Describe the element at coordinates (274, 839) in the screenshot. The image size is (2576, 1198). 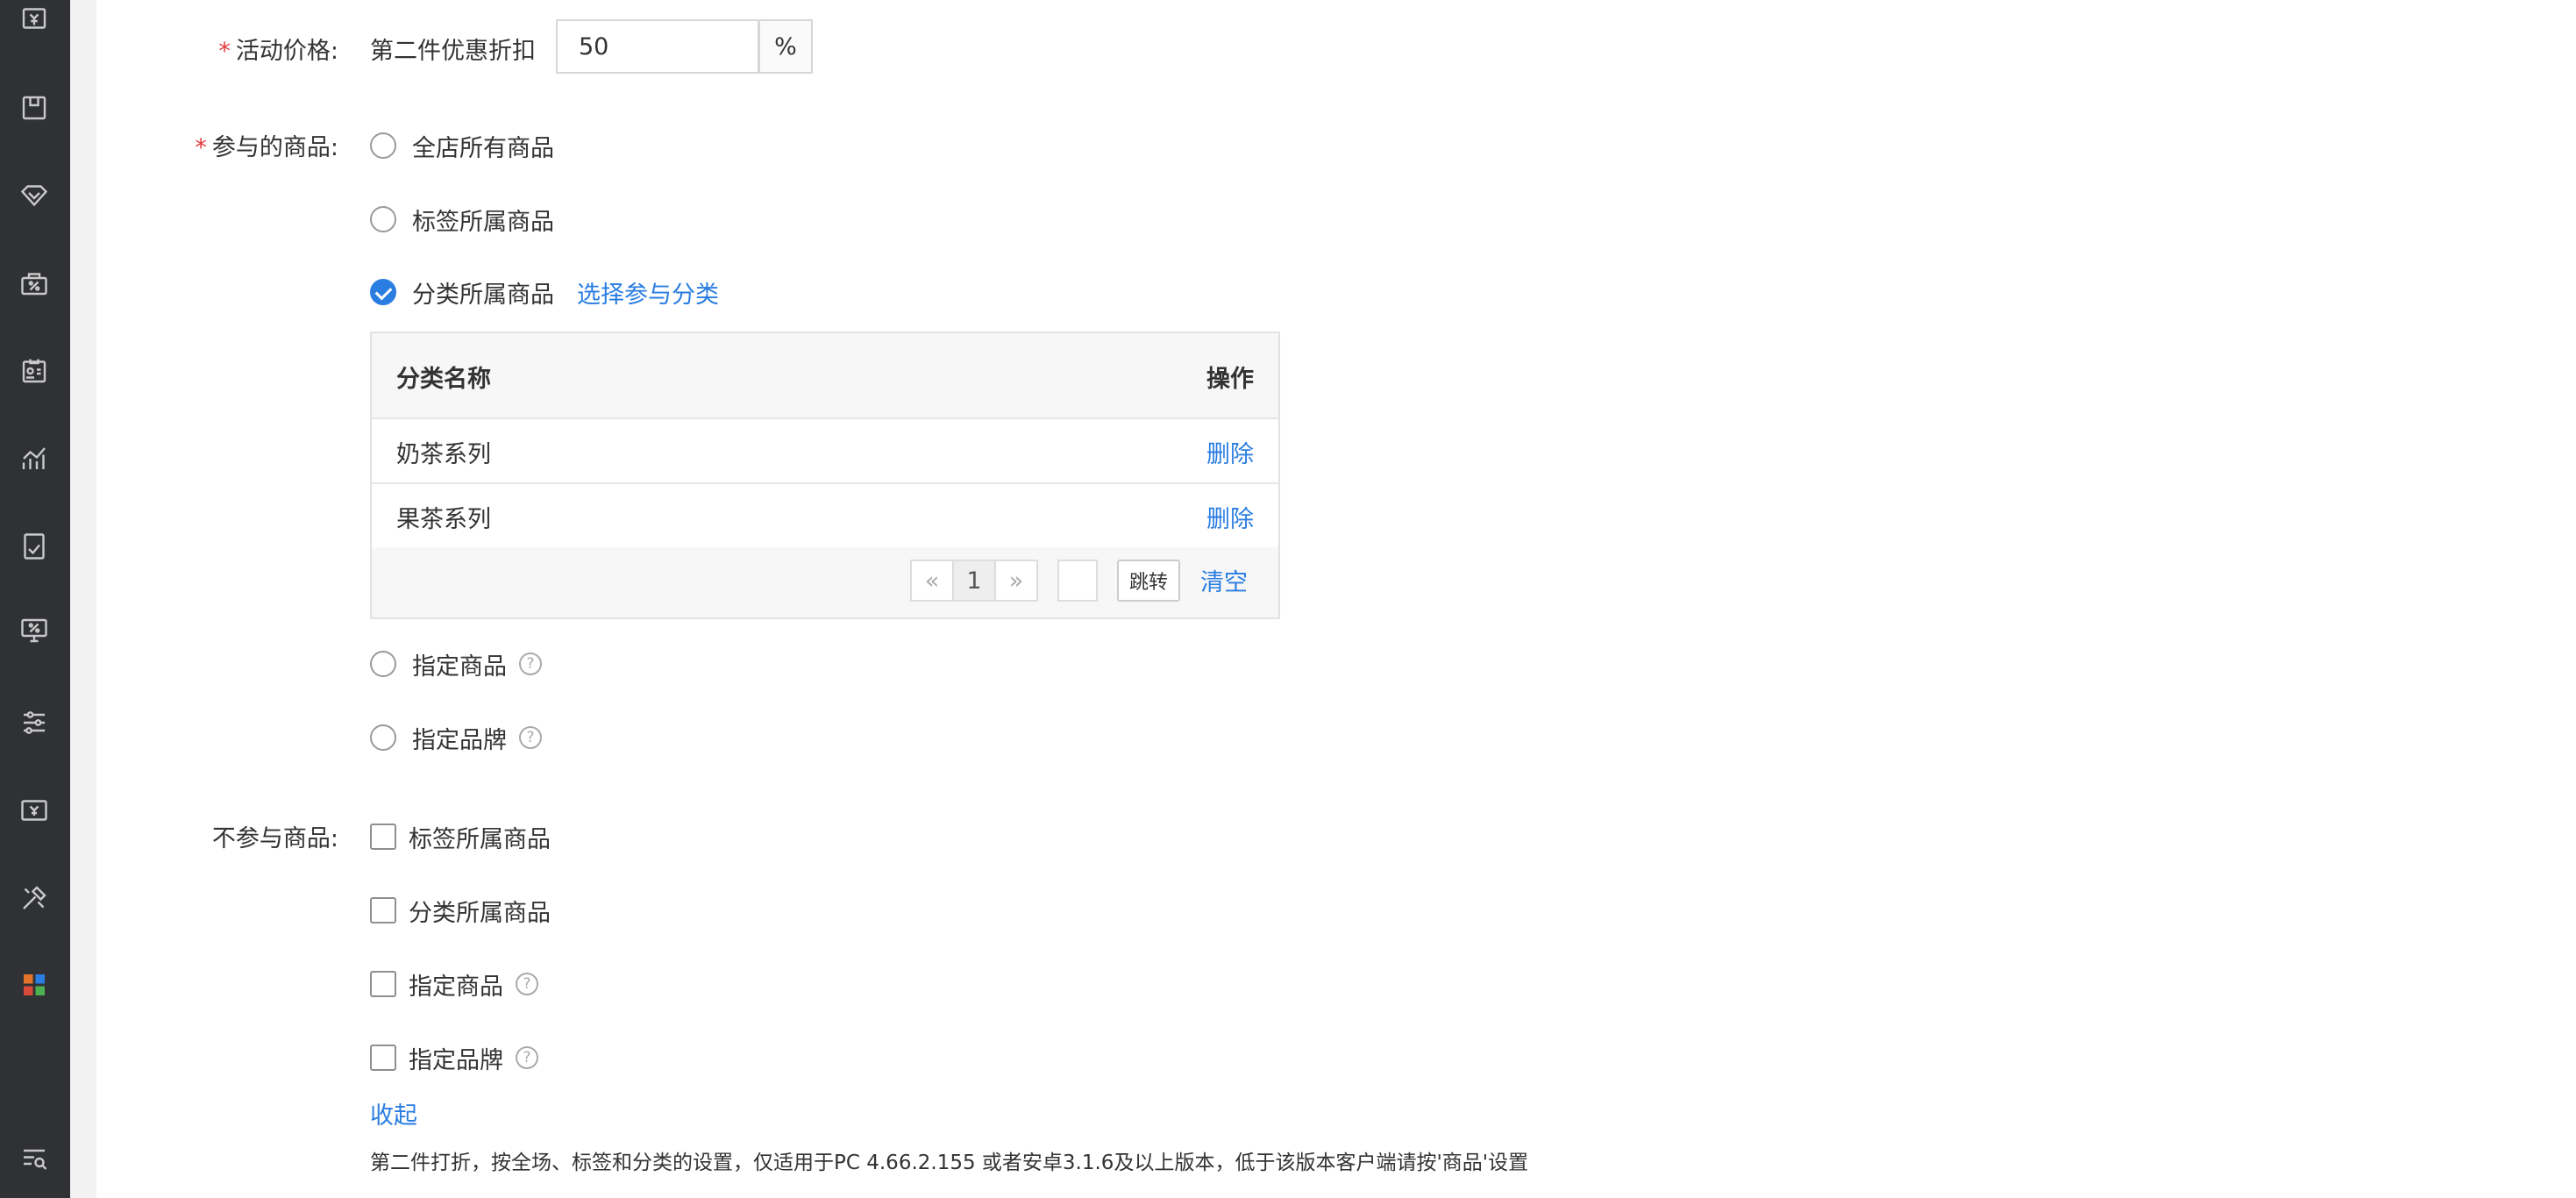
I see `excluded-label: 不参与商品:` at that location.